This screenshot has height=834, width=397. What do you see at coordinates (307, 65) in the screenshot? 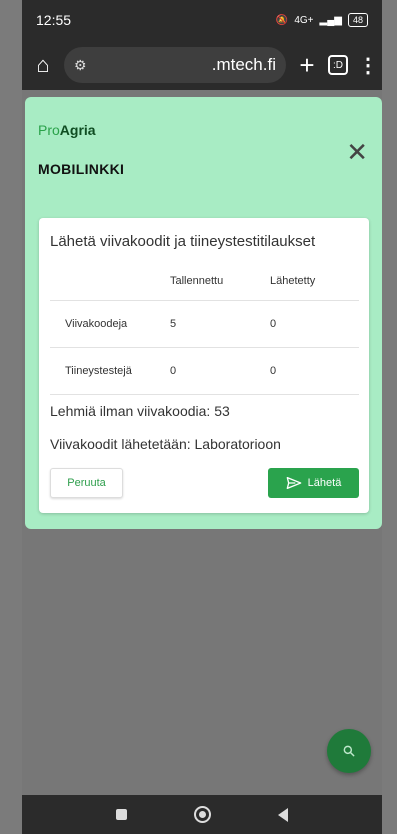
I see `new-tab-button: +` at bounding box center [307, 65].